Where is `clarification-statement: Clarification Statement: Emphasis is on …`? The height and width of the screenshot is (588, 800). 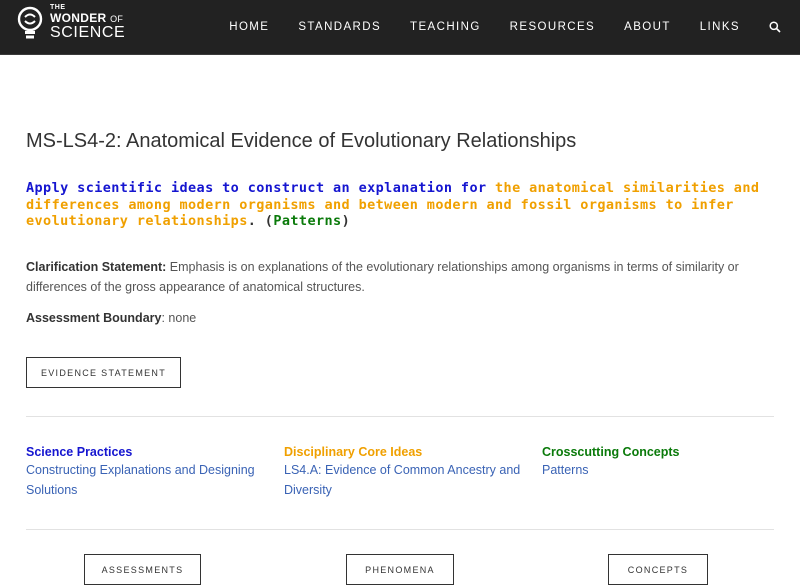
clarification-statement: Clarification Statement: Emphasis is on … is located at coordinates (400, 277).